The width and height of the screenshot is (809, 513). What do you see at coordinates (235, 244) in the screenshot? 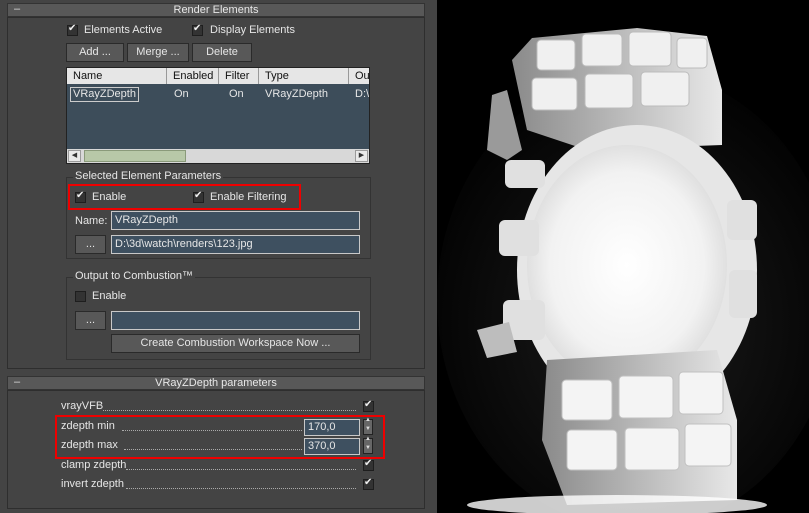
I see `output-path-field: D:\3d\watch\renders\123.jpg` at bounding box center [235, 244].